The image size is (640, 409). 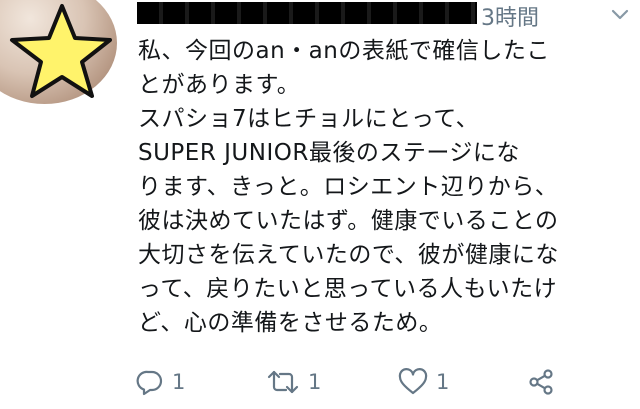 What do you see at coordinates (348, 221) in the screenshot?
I see `tweet-line: 彼は決めていたはず。健康でいることの` at bounding box center [348, 221].